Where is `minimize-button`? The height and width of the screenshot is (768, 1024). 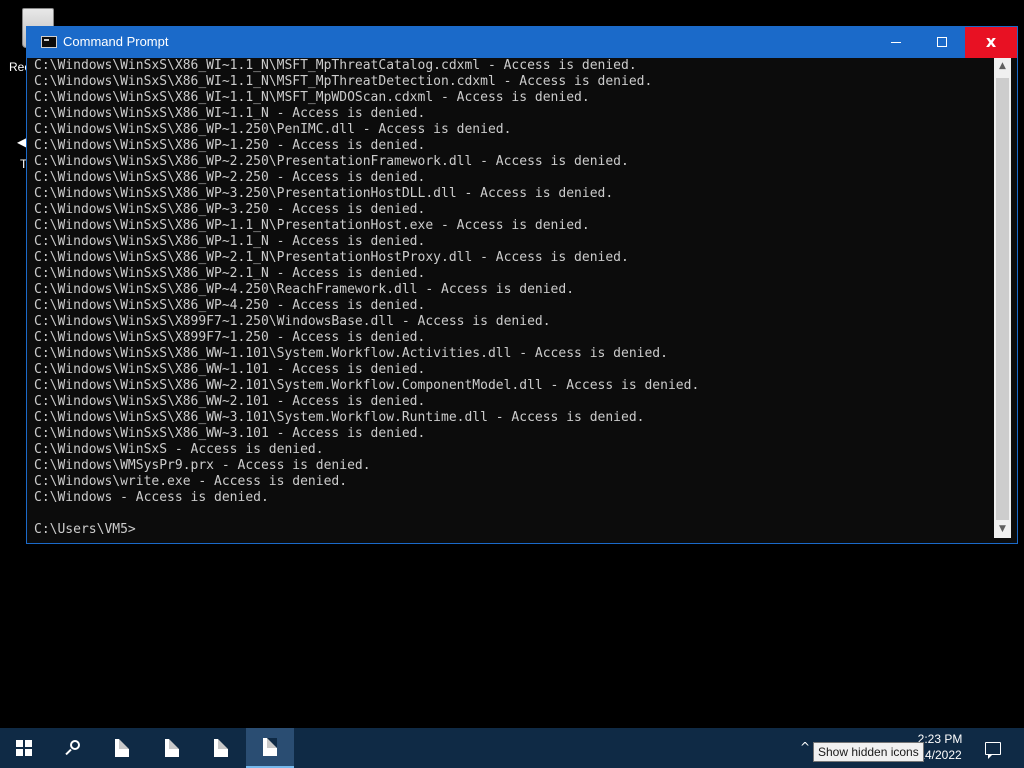 minimize-button is located at coordinates (896, 42).